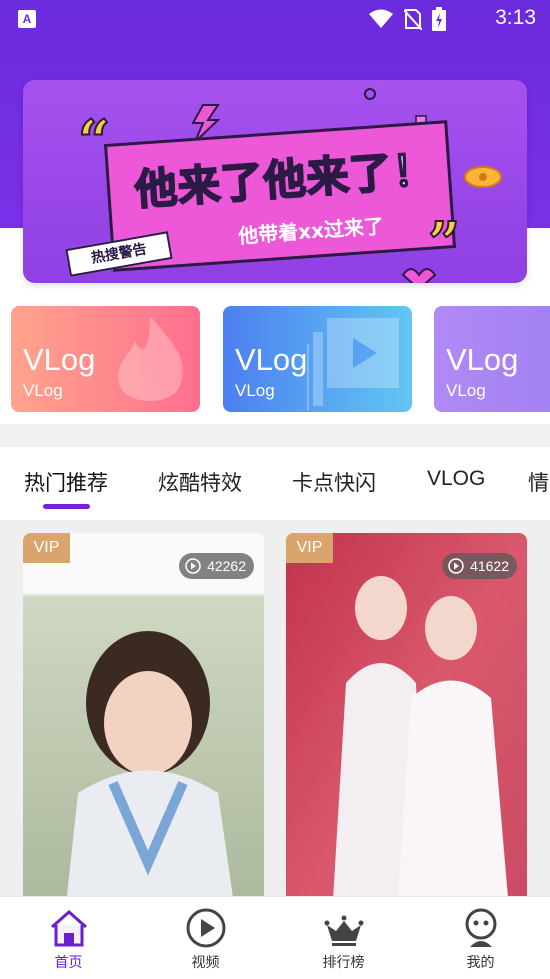 The image size is (550, 979). I want to click on tab-hot: 热门推荐, so click(66, 482).